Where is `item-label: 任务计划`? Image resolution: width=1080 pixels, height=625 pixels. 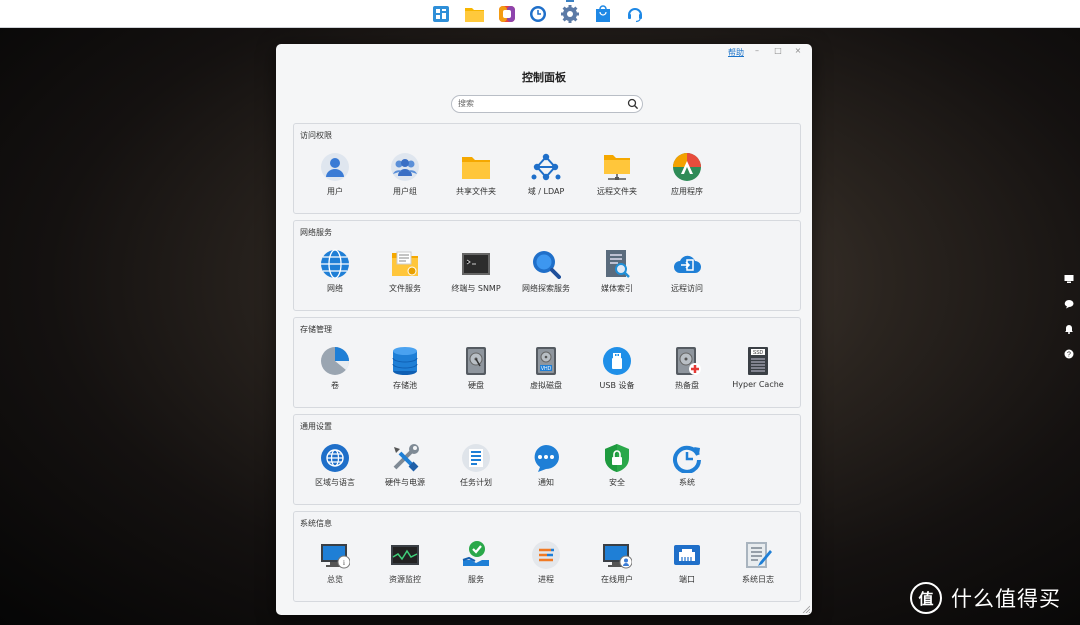 item-label: 任务计划 is located at coordinates (476, 482).